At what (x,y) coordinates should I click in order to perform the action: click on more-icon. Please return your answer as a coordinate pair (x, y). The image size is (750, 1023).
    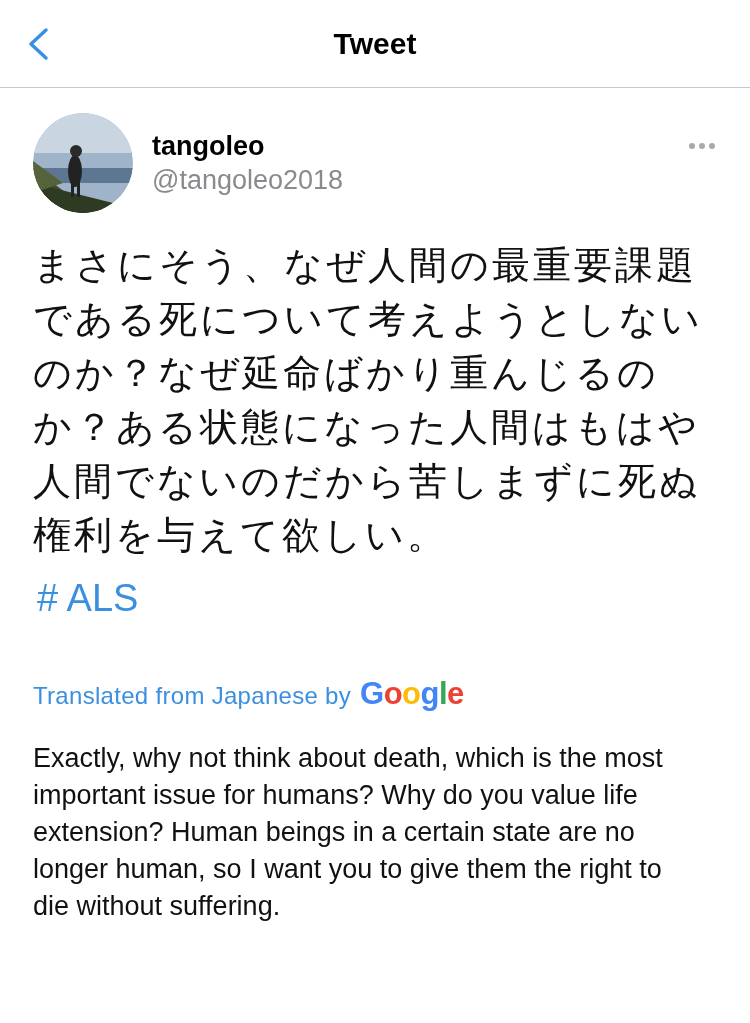
    Looking at the image, I should click on (702, 146).